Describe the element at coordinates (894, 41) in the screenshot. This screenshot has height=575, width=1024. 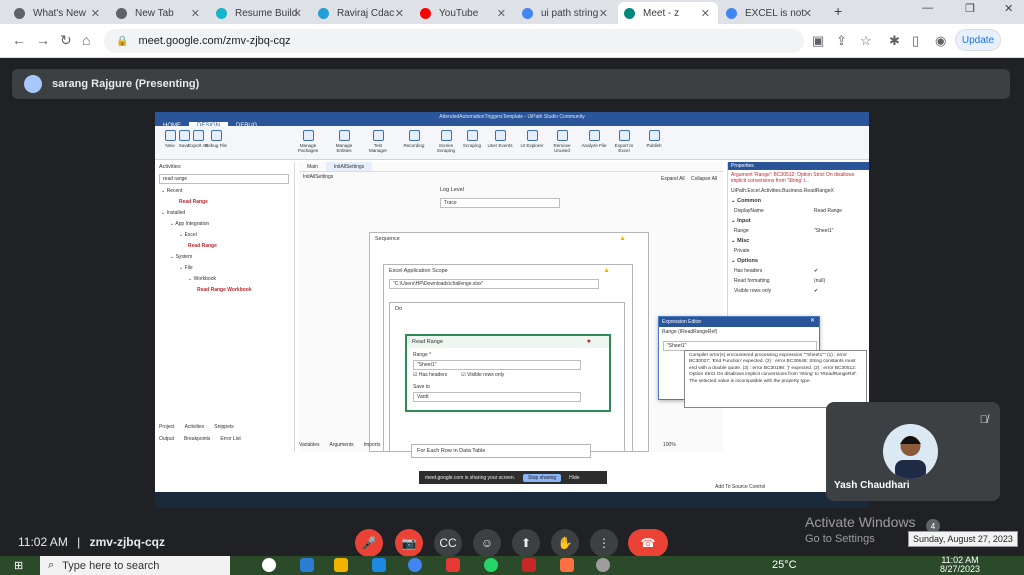
I see `extensions-icon: ✱` at that location.